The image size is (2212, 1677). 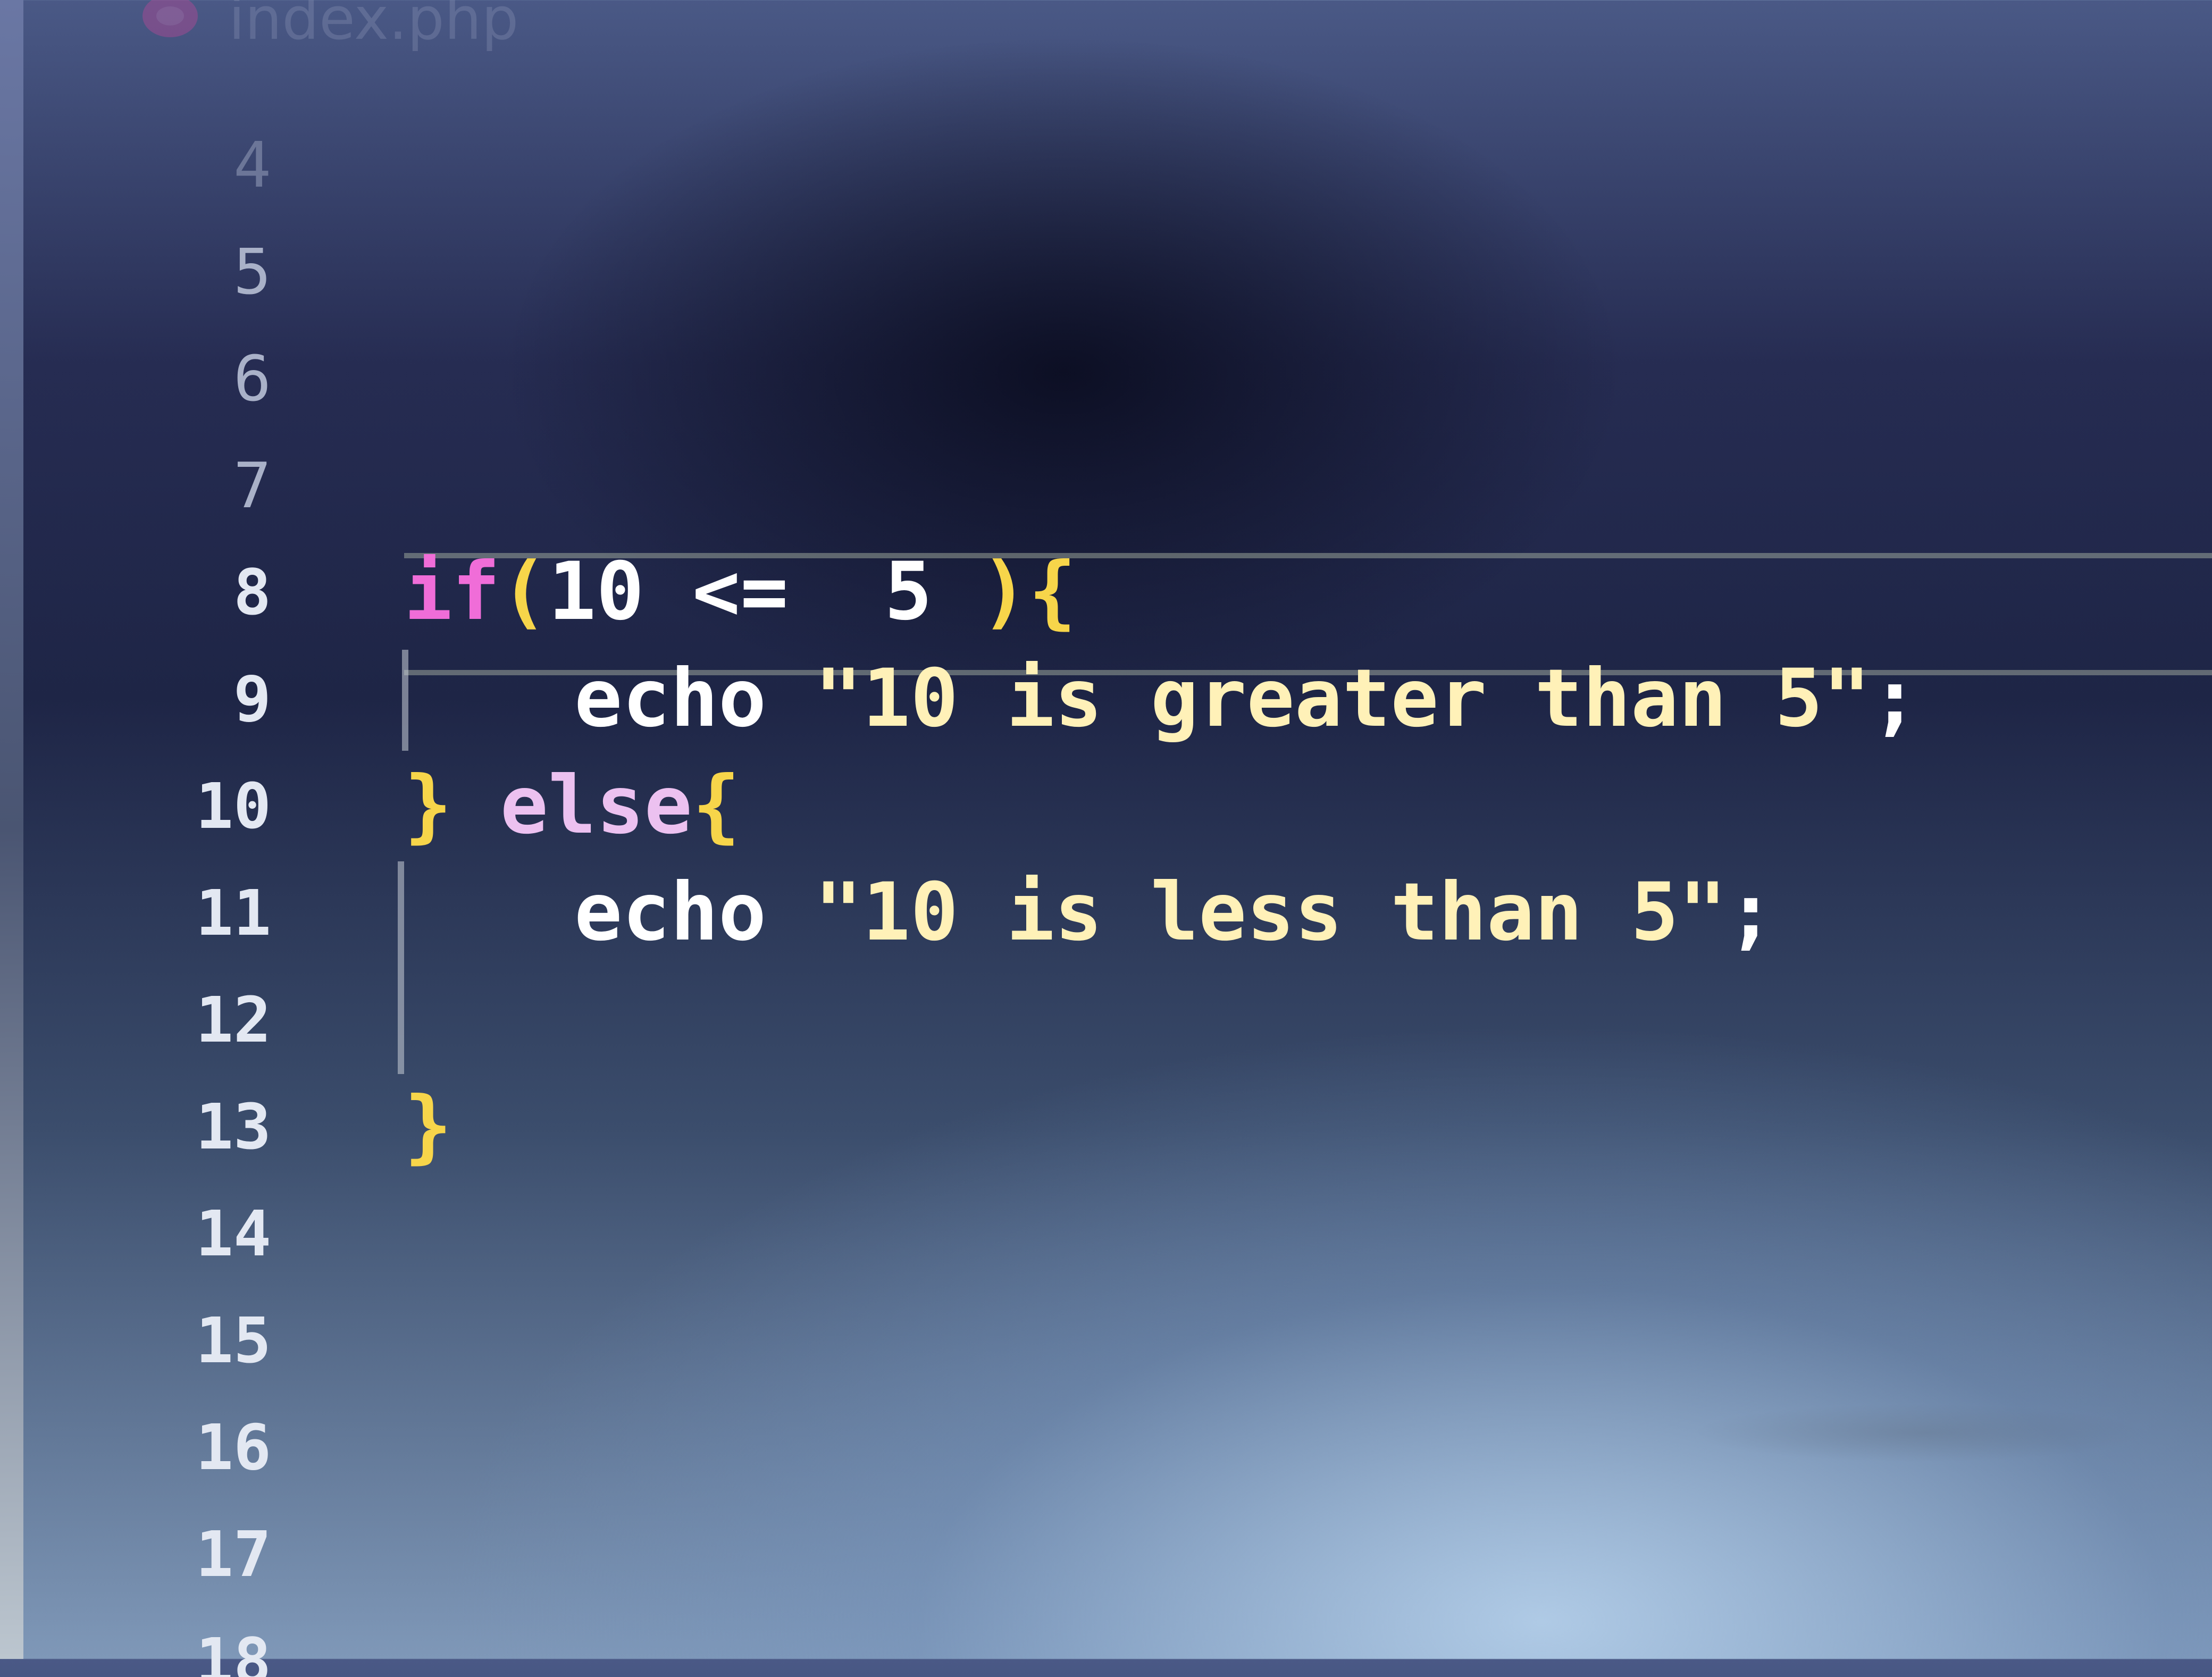 I want to click on string-literal: "10 is less than 5", so click(x=1270, y=912).